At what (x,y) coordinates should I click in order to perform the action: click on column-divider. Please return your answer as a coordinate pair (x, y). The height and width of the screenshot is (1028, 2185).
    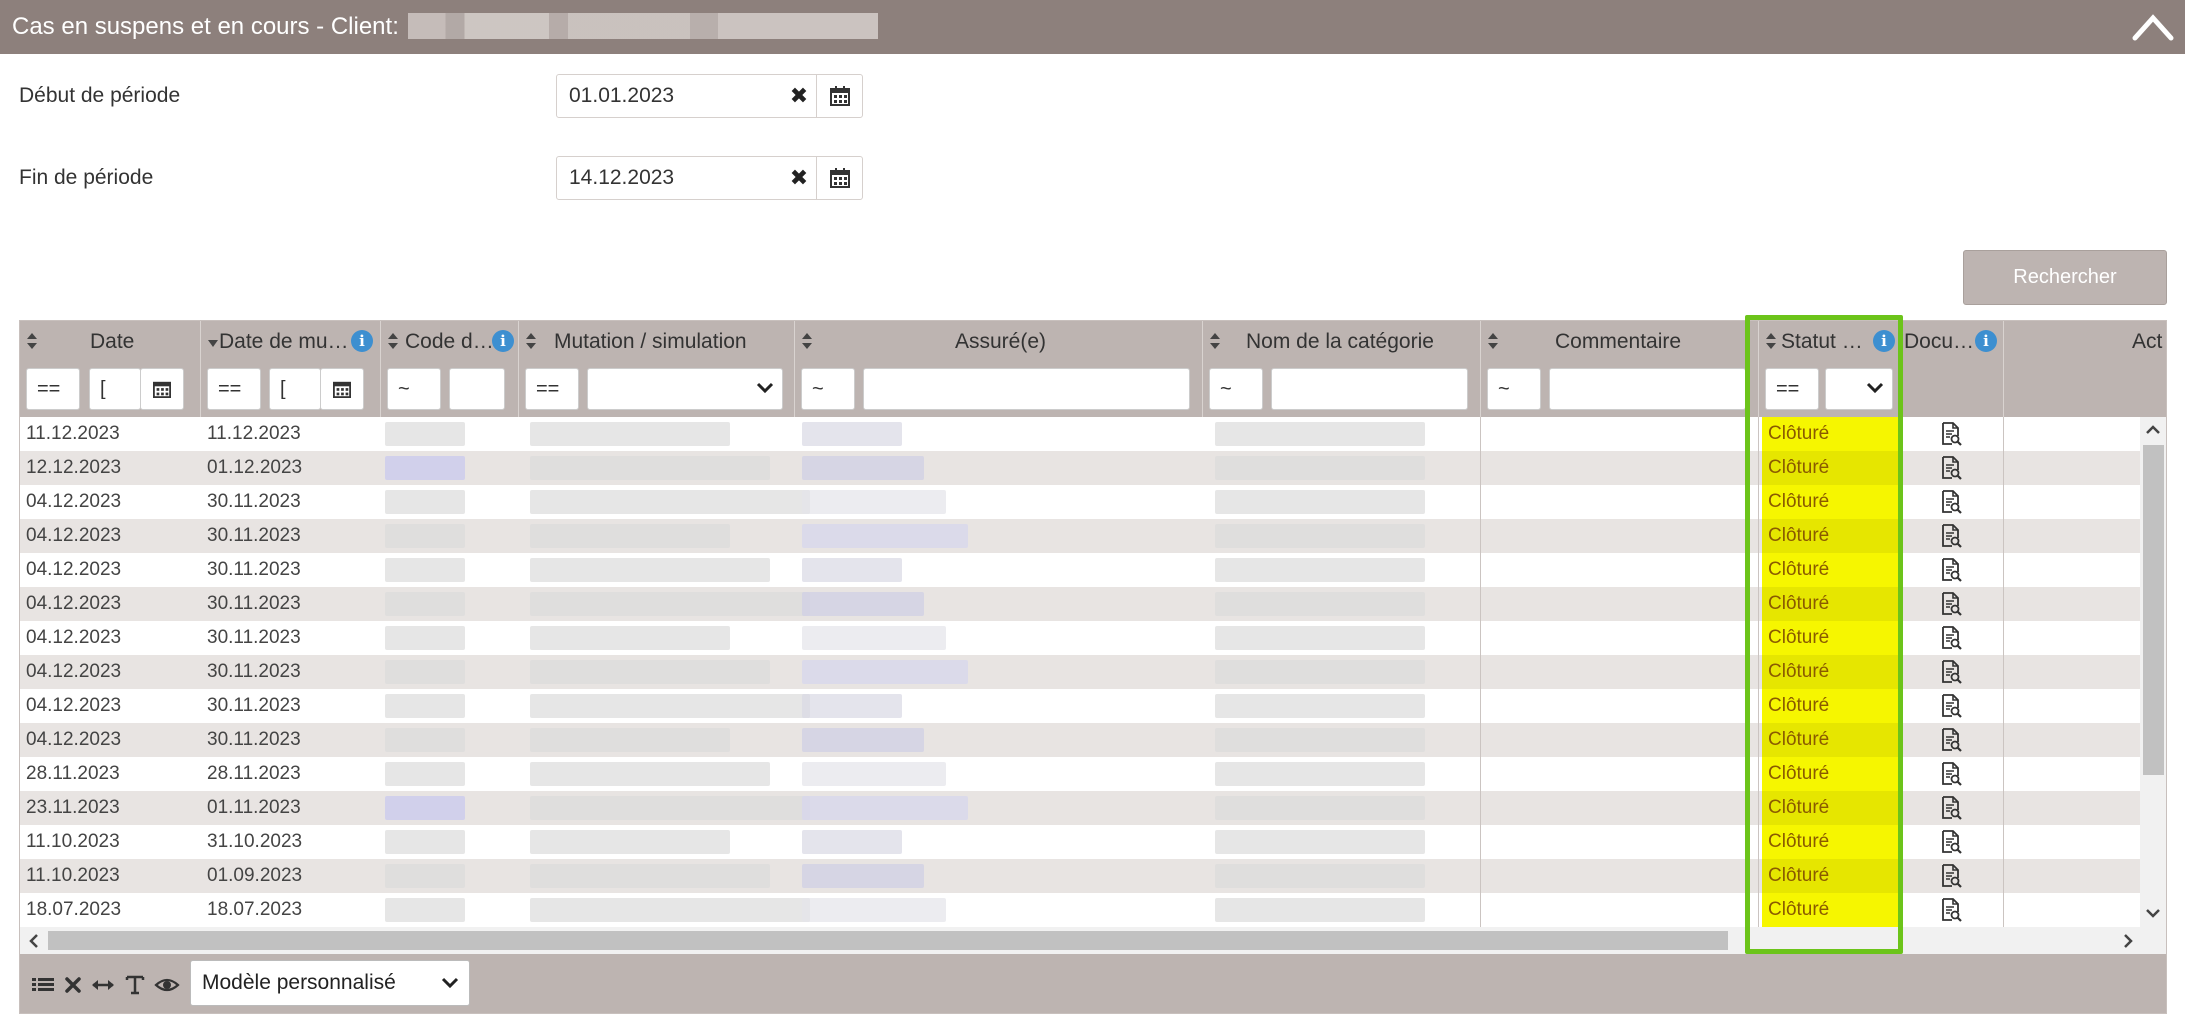
    Looking at the image, I should click on (1480, 681).